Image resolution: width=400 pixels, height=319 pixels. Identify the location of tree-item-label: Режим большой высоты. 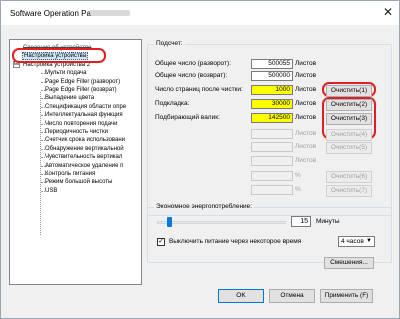
(79, 182).